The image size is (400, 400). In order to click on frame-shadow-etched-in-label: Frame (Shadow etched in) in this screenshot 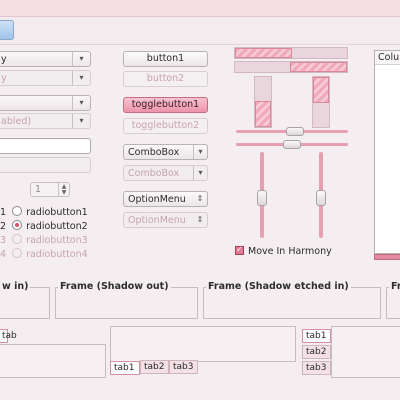, I will do `click(278, 286)`.